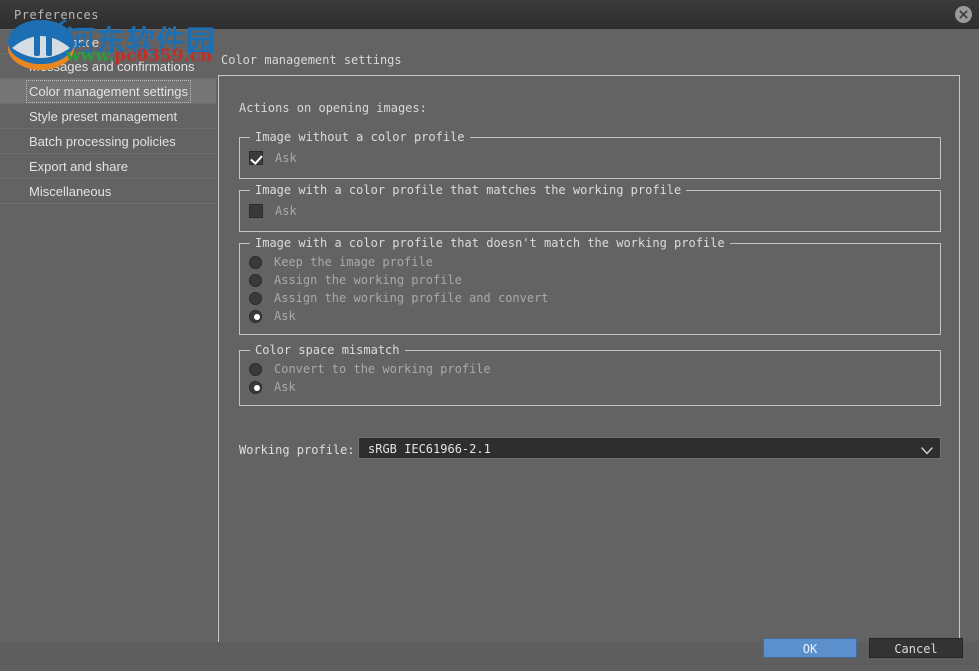 Image resolution: width=979 pixels, height=671 pixels. I want to click on sidebar-item-label: Export and share, so click(79, 166).